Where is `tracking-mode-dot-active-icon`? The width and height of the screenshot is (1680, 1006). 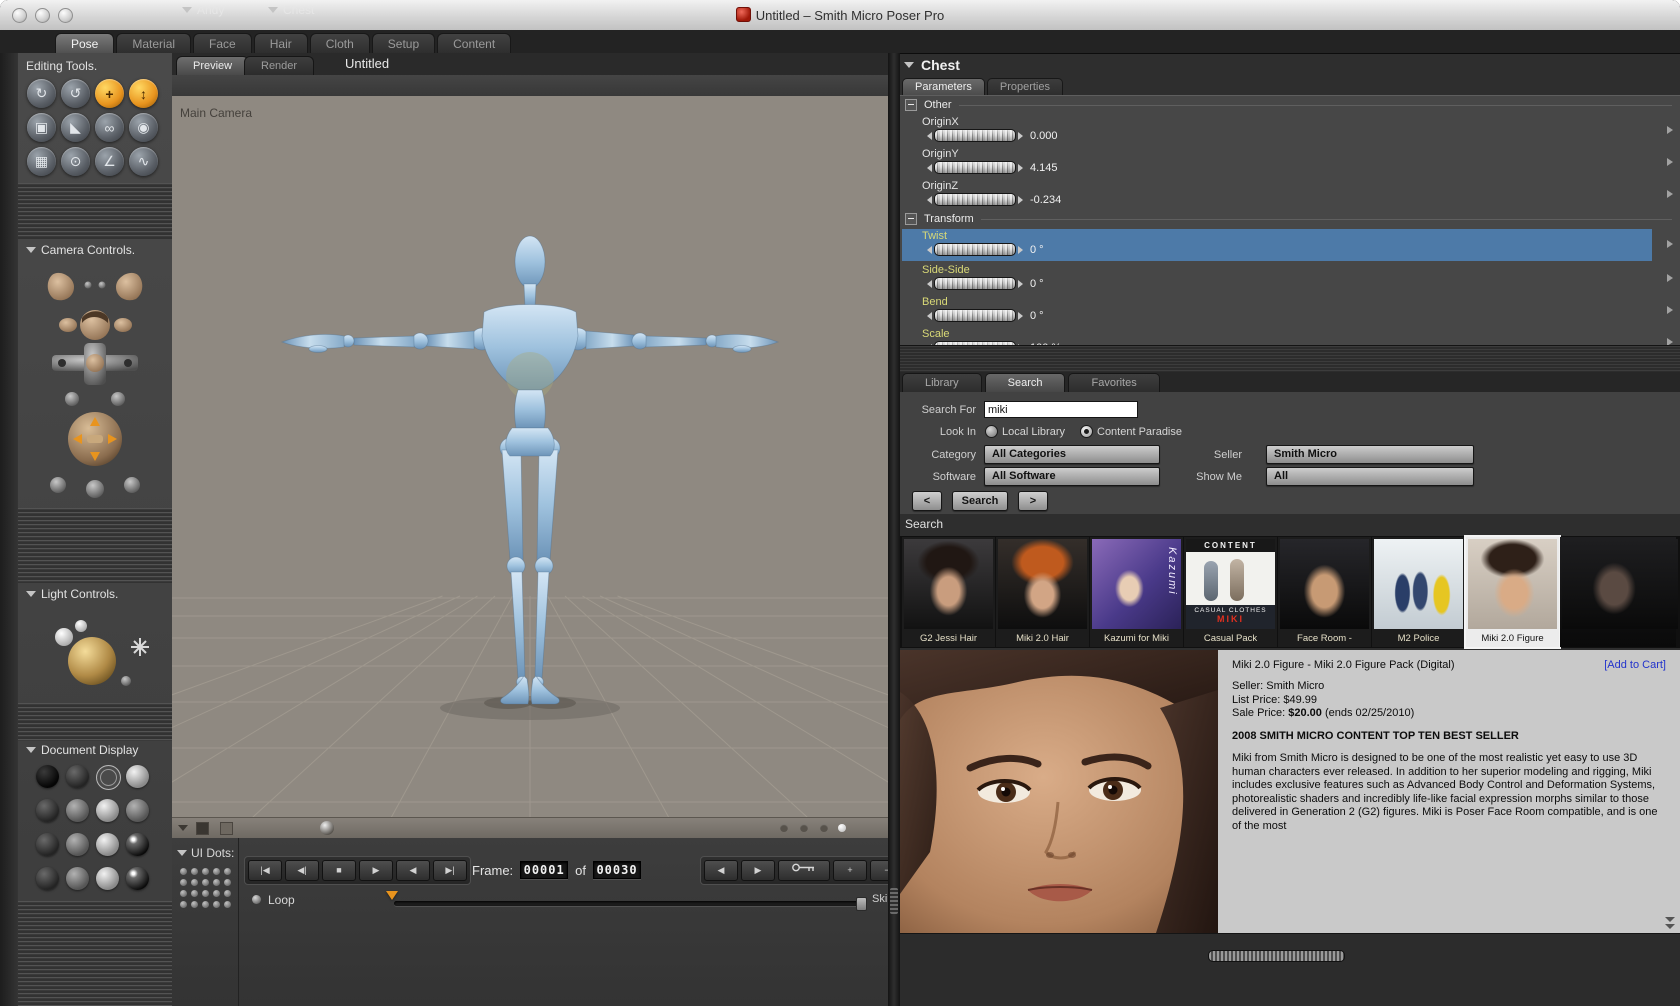
tracking-mode-dot-active-icon is located at coordinates (842, 828).